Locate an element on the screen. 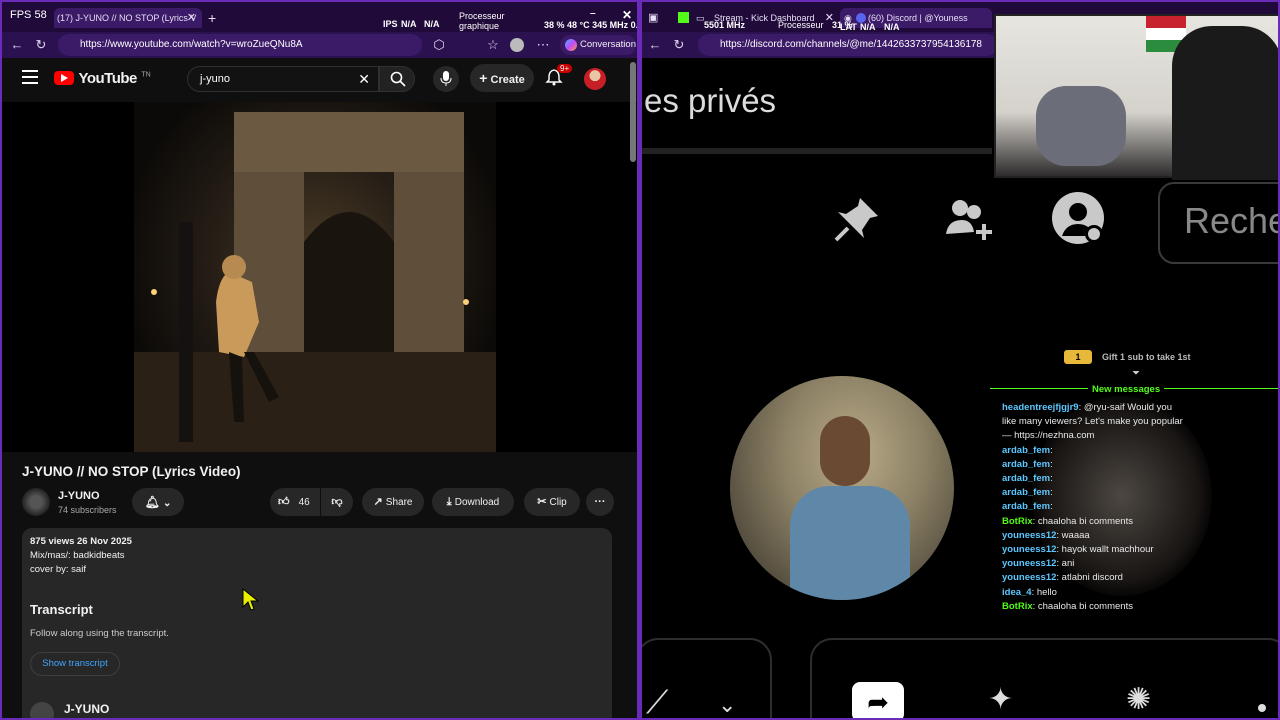 This screenshot has height=720, width=1280. user-profile-icon is located at coordinates (1078, 218).